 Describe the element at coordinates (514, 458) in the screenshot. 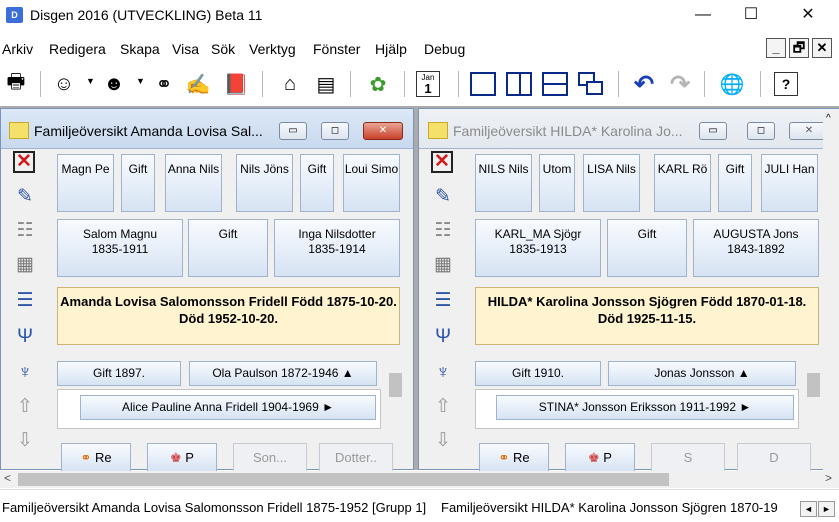

I see `relation-button: ⚭ Re` at that location.